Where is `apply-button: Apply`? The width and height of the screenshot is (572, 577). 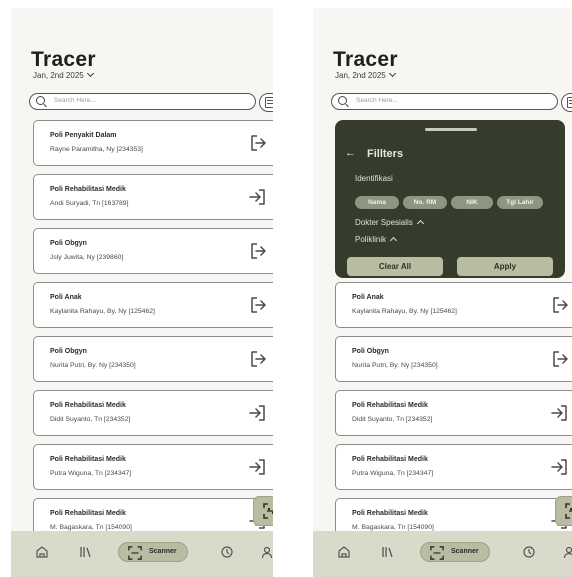 apply-button: Apply is located at coordinates (505, 266).